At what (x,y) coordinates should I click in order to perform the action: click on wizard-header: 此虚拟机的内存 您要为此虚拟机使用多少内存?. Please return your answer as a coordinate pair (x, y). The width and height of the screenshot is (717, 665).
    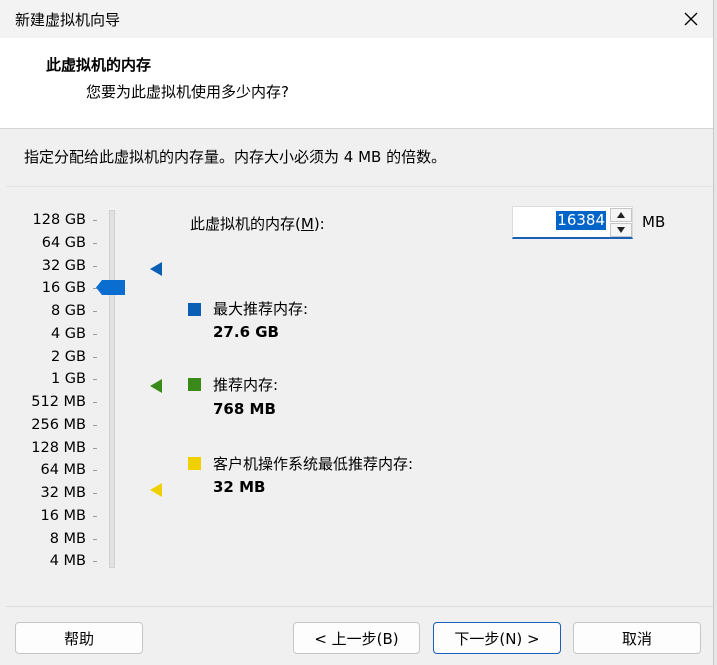
    Looking at the image, I should click on (356, 83).